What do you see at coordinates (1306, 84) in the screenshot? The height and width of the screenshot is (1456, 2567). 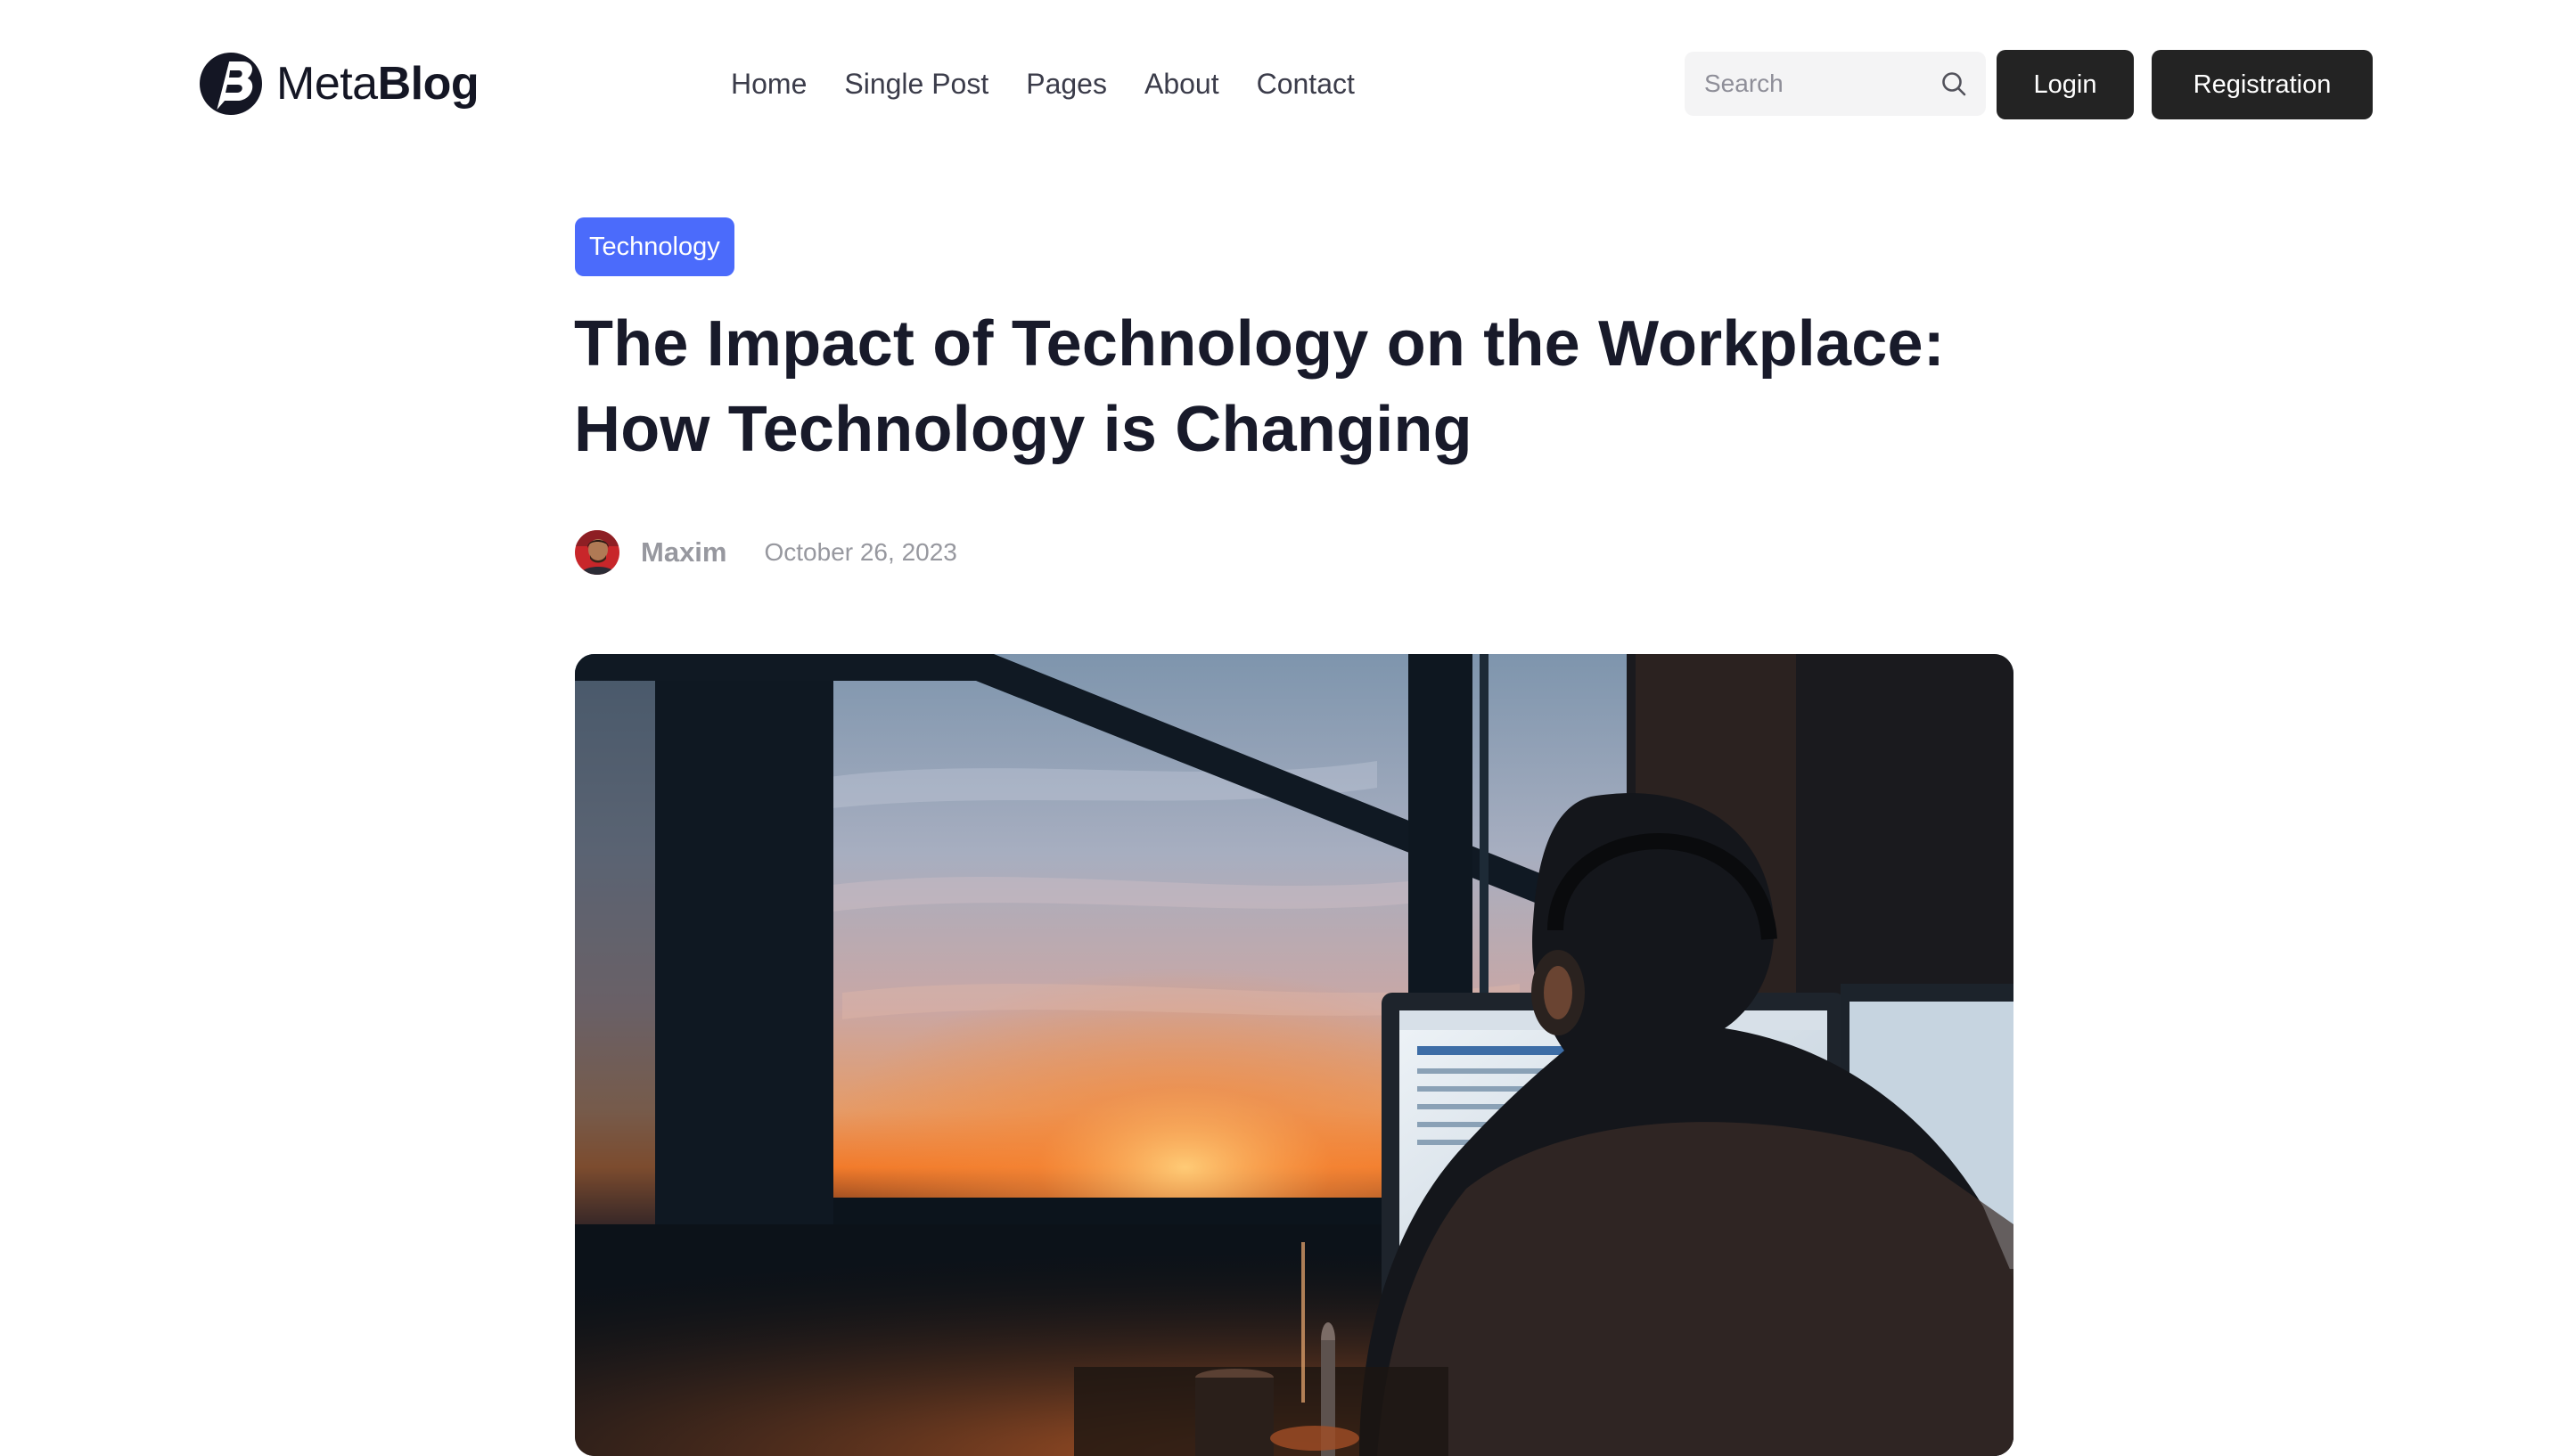 I see `nav-item-contact: Contact` at bounding box center [1306, 84].